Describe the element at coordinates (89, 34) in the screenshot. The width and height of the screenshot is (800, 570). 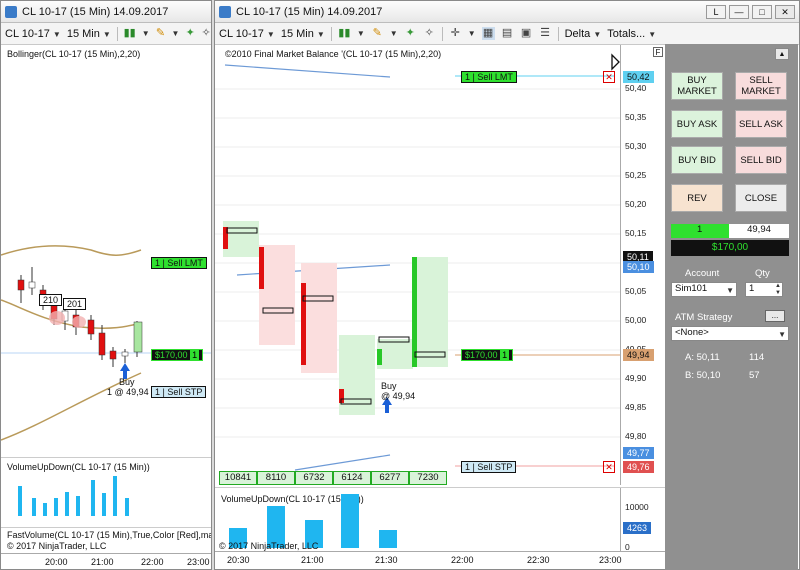
I see `left-interval-selector: 15 Min ▼` at that location.